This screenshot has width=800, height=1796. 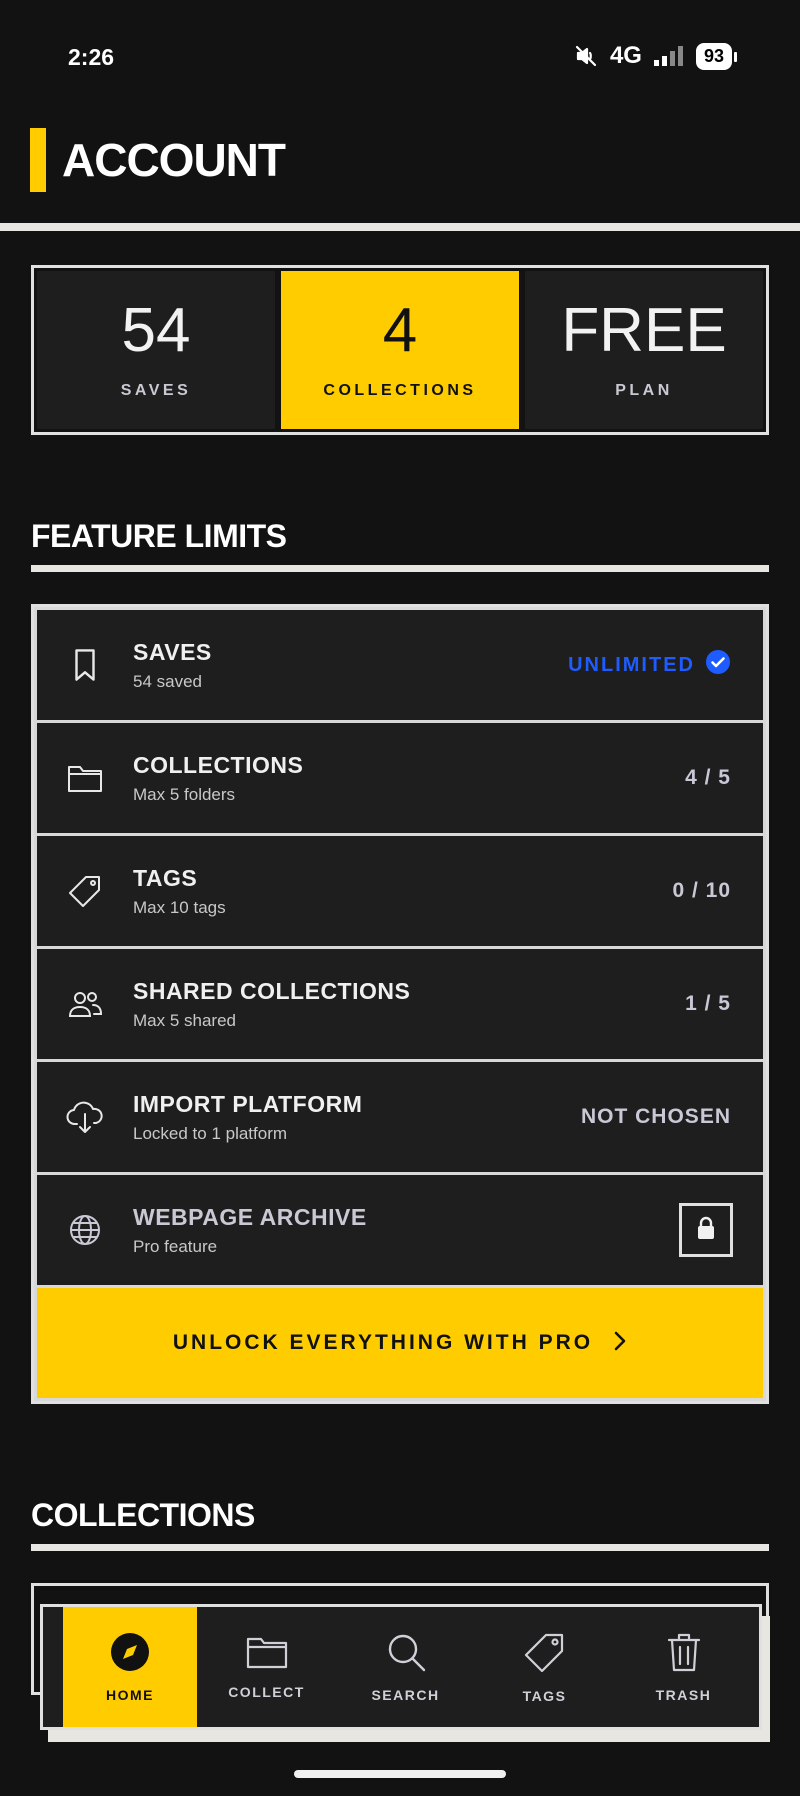 I want to click on limit-title: SAVES, so click(x=172, y=651).